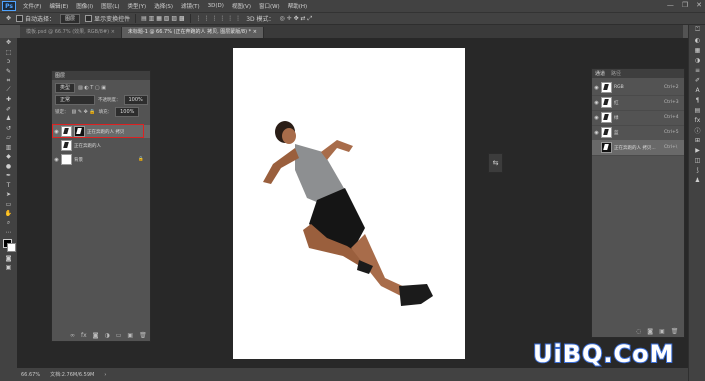 The height and width of the screenshot is (381, 705). Describe the element at coordinates (163, 6) in the screenshot. I see `menu-select: 选择(S)` at that location.